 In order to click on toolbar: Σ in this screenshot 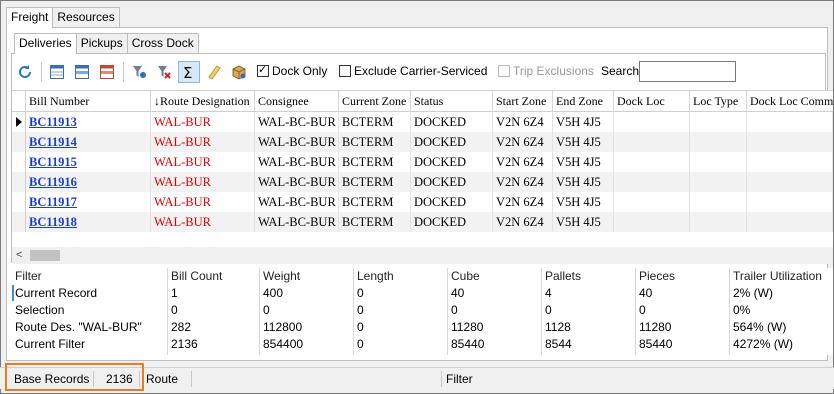, I will do `click(133, 72)`.